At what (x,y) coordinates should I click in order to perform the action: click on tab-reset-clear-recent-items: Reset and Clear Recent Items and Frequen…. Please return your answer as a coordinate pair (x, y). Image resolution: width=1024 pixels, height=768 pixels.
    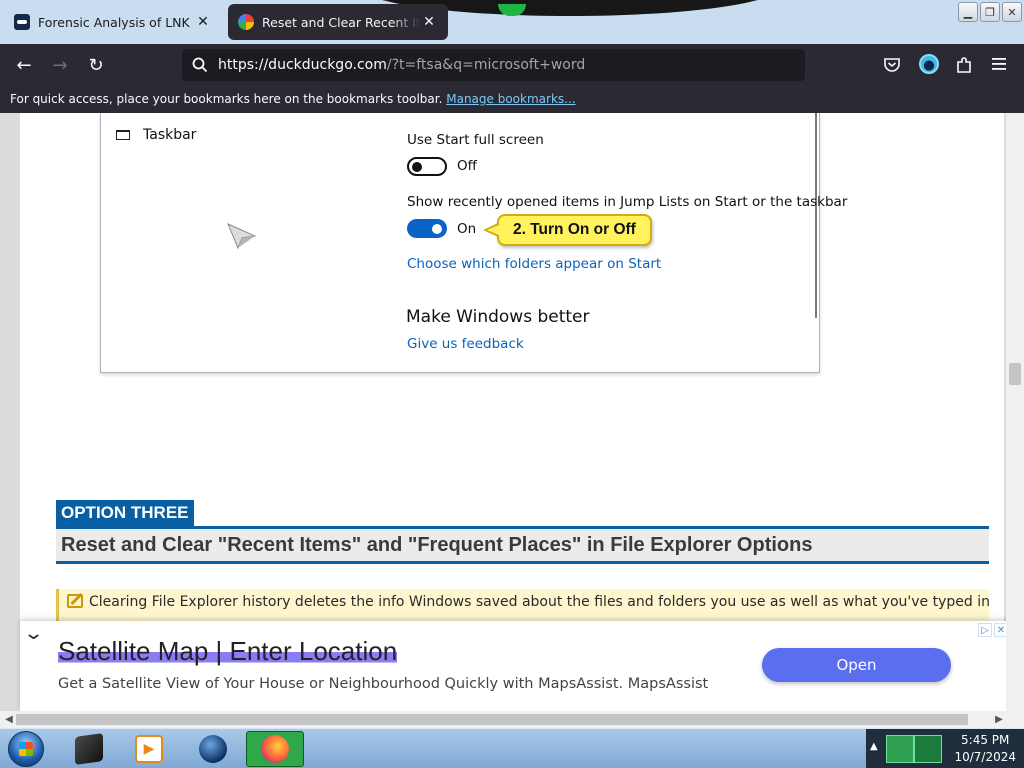
    Looking at the image, I should click on (338, 22).